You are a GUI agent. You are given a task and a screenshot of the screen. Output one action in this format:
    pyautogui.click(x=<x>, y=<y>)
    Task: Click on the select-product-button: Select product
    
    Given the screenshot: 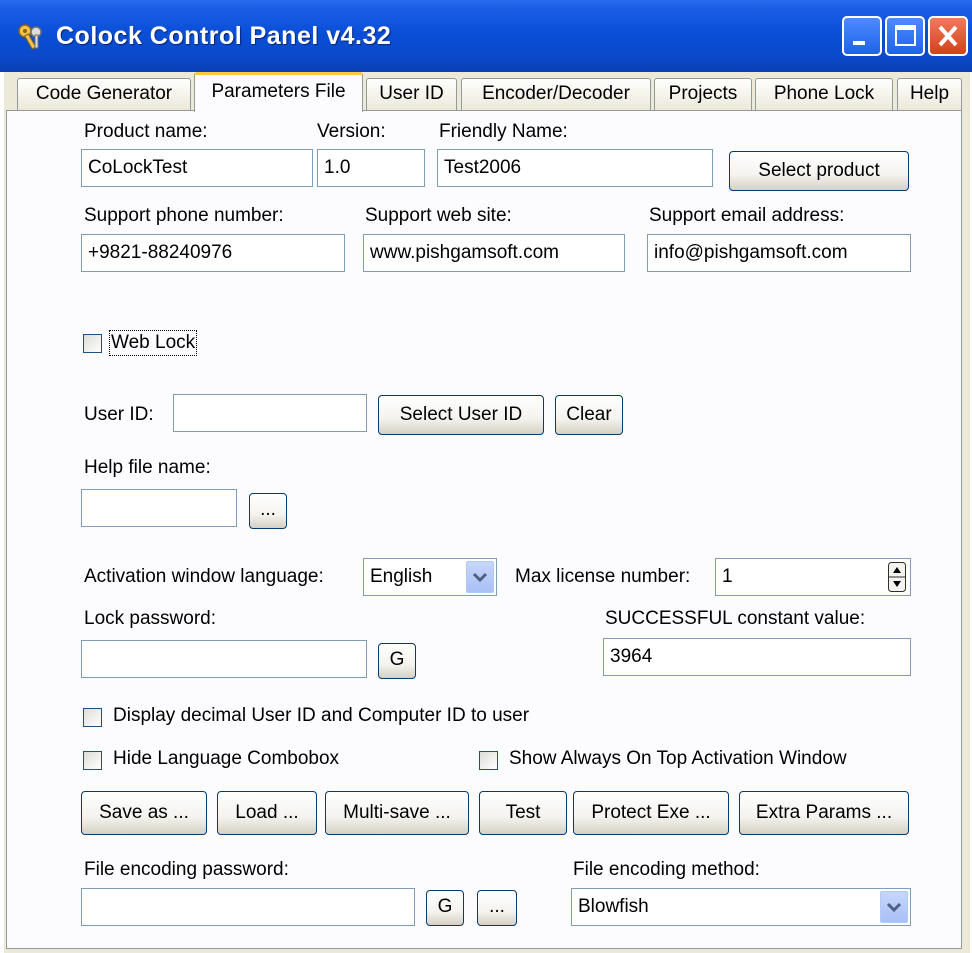 What is the action you would take?
    pyautogui.click(x=819, y=171)
    